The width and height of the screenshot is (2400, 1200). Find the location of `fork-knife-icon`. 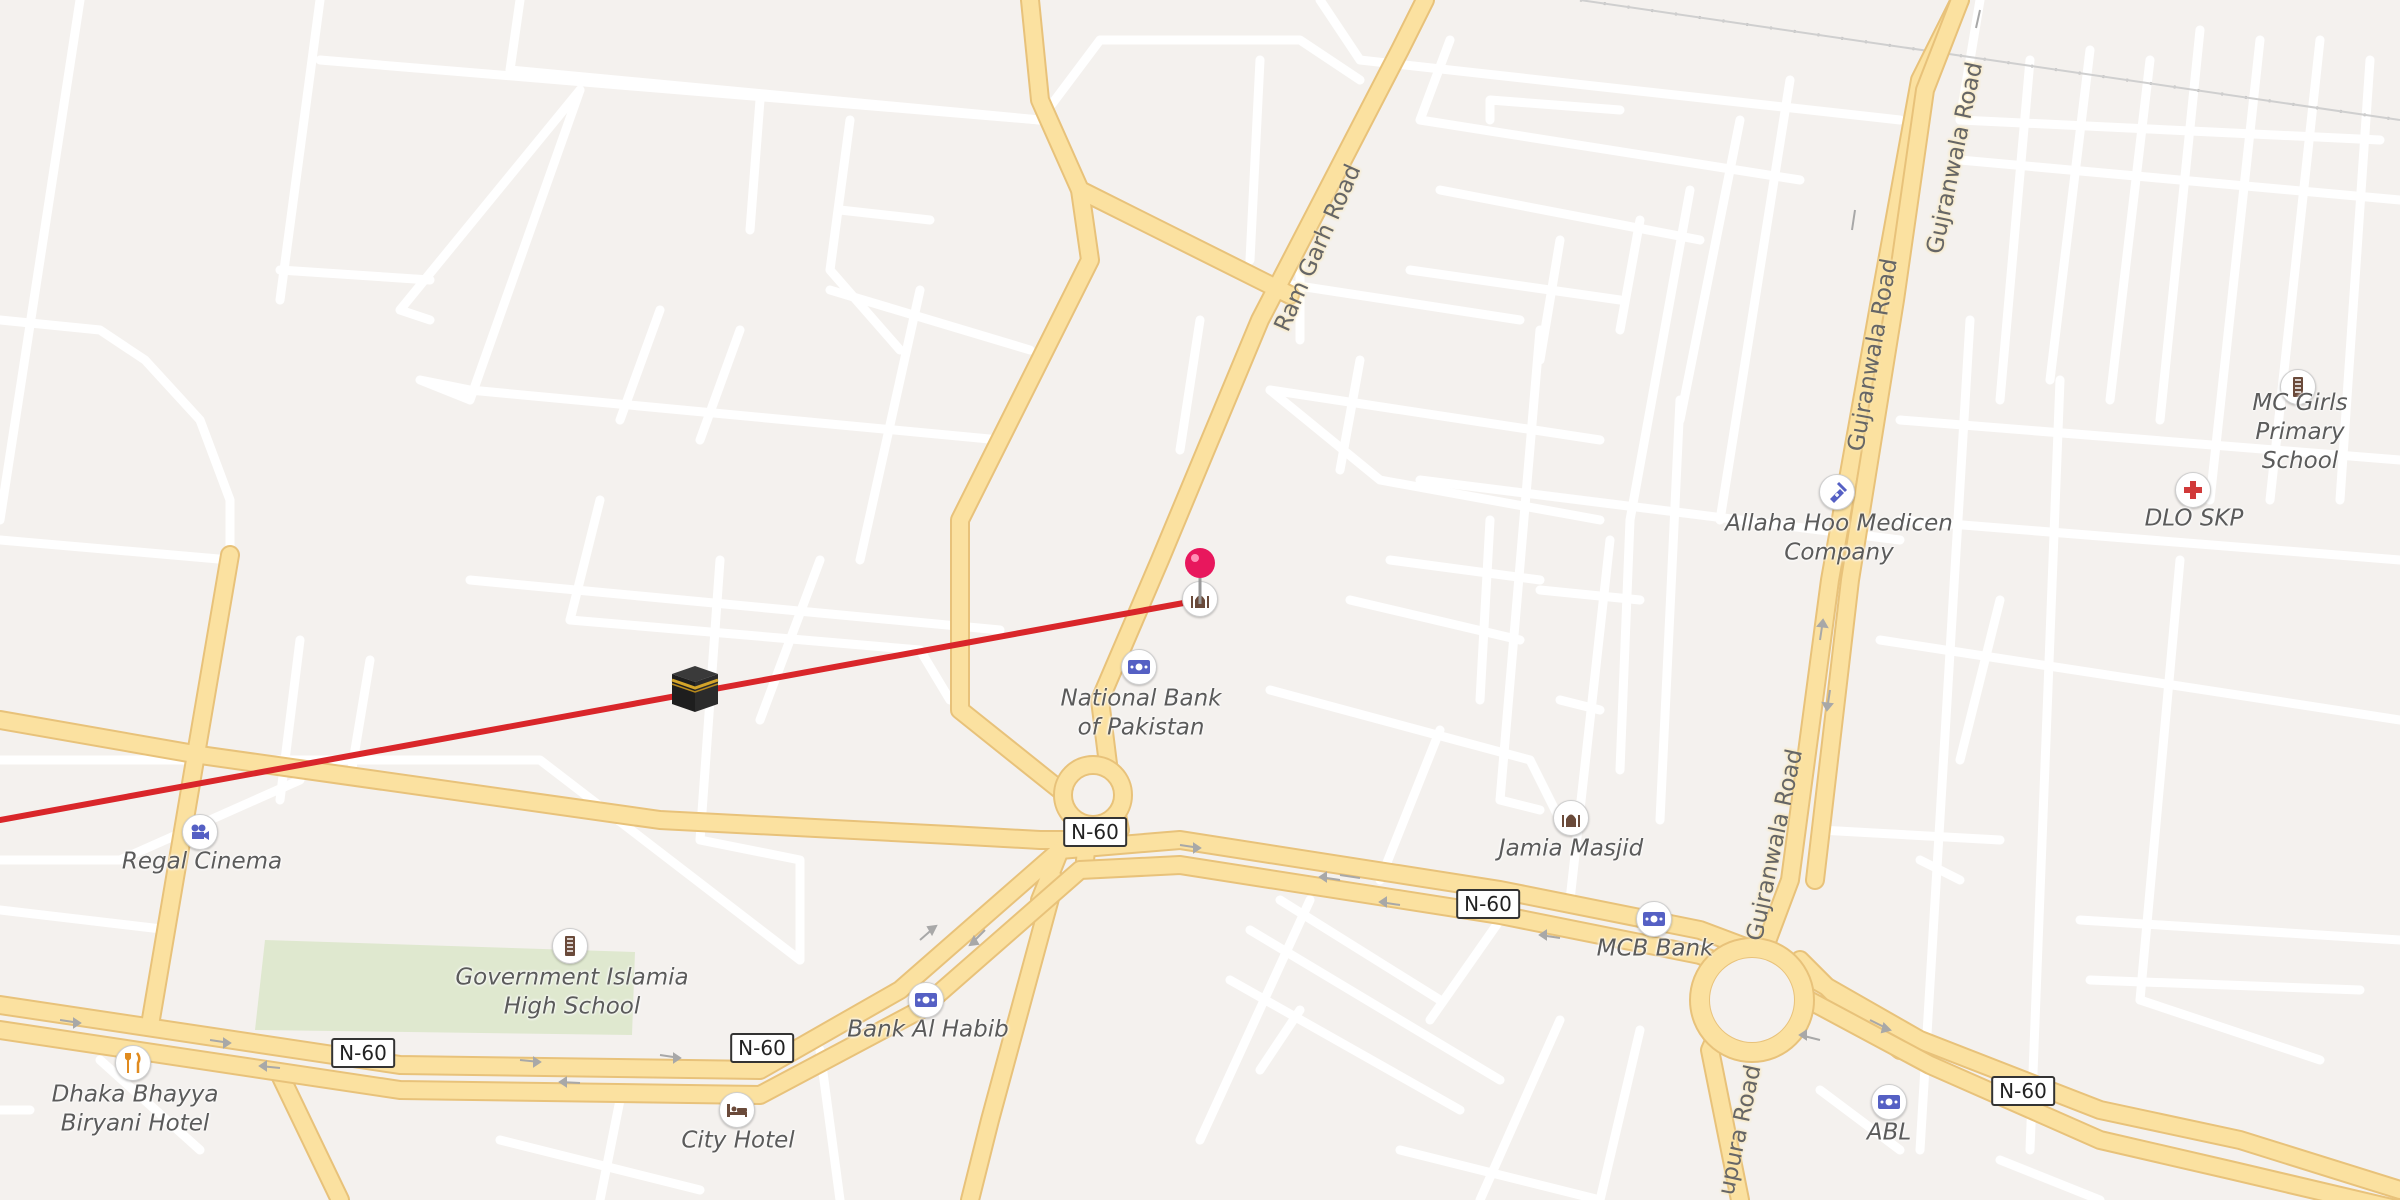

fork-knife-icon is located at coordinates (133, 1063).